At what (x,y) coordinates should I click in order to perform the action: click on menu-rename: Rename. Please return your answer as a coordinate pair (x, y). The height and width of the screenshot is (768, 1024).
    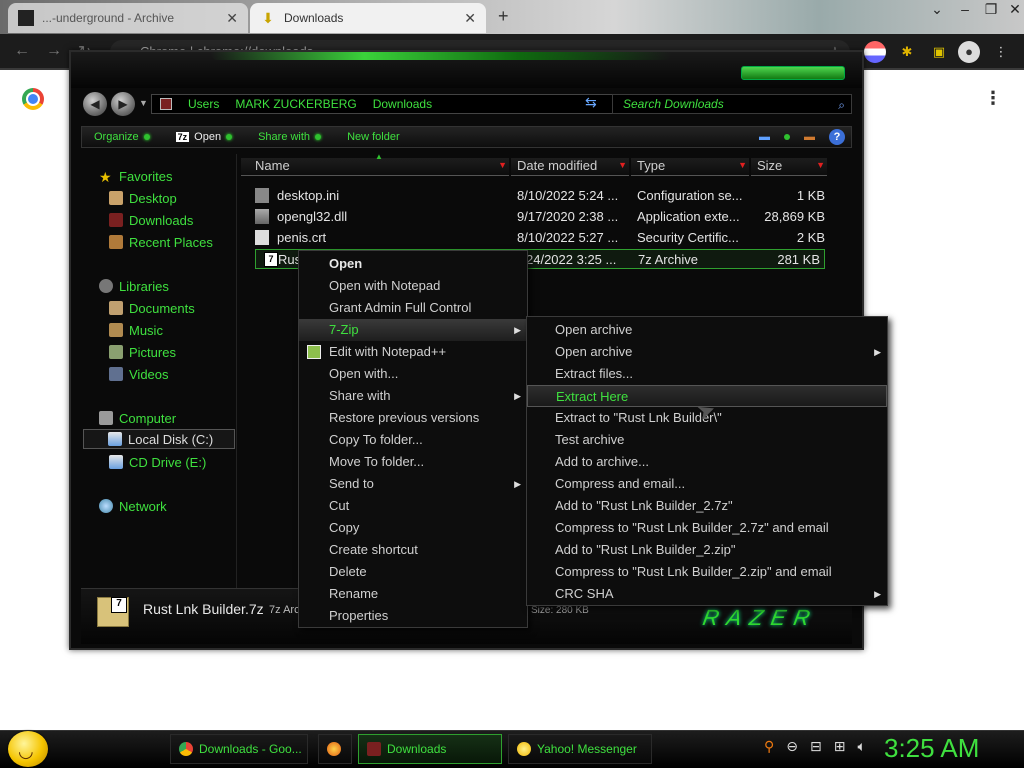
    Looking at the image, I should click on (413, 594).